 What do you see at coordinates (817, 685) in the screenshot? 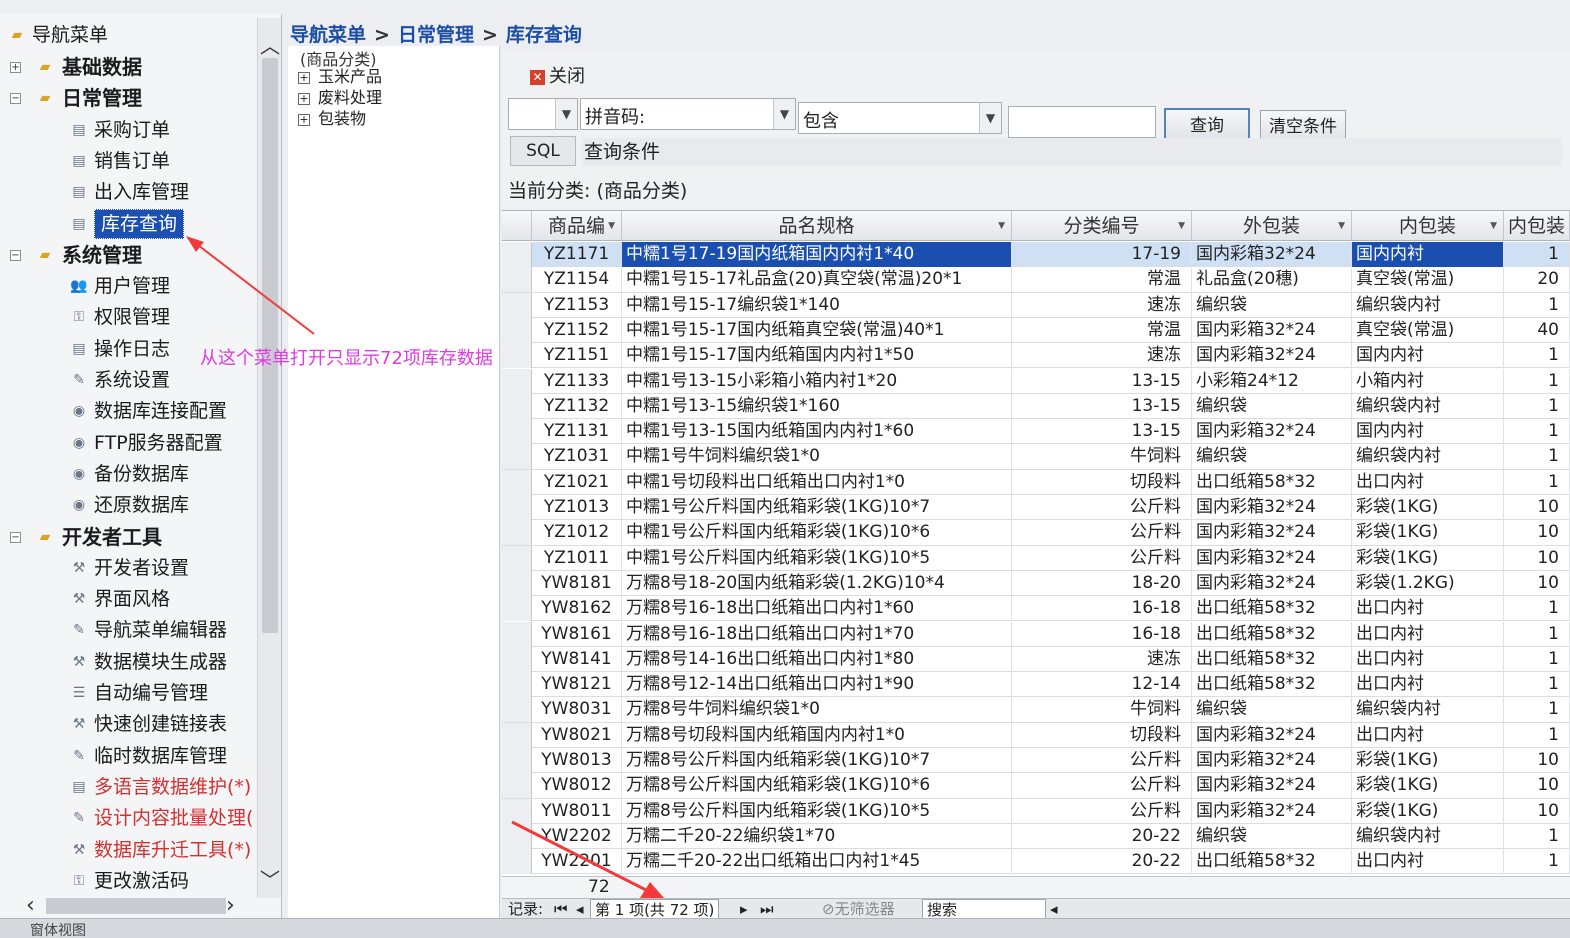
I see `table-cell: 万糯8号12-14出口纸箱出口内衬1*90` at bounding box center [817, 685].